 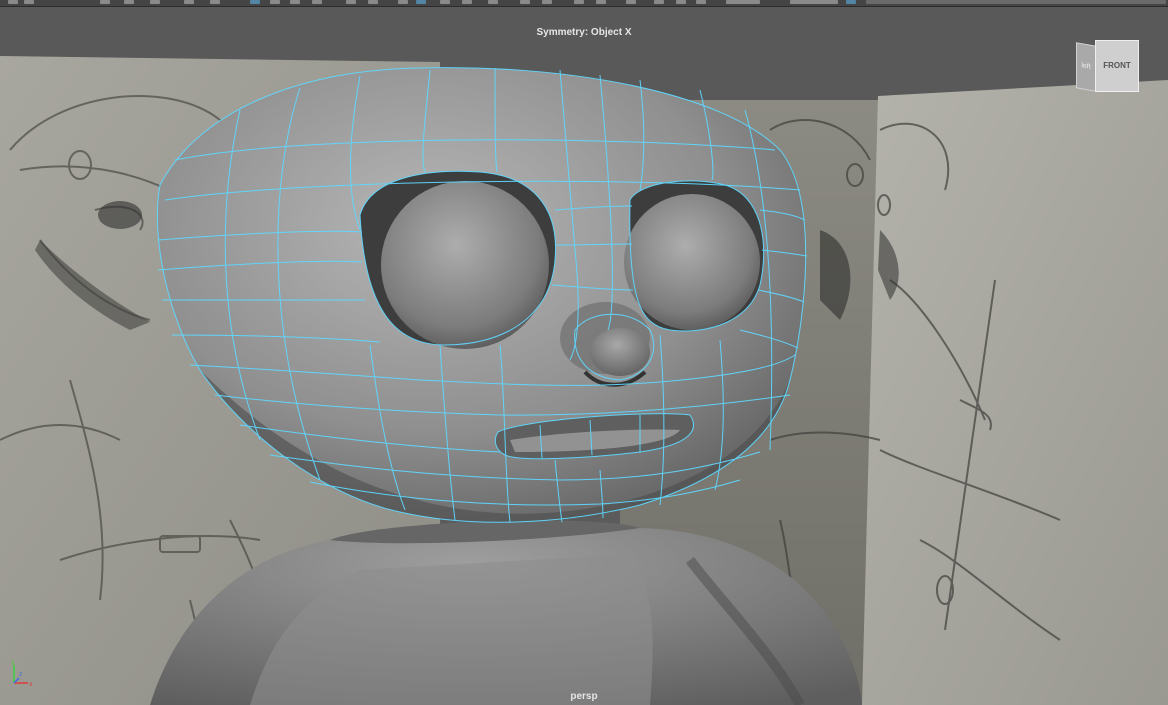 I want to click on symmetry-label: Symmetry: Object X, so click(x=584, y=32).